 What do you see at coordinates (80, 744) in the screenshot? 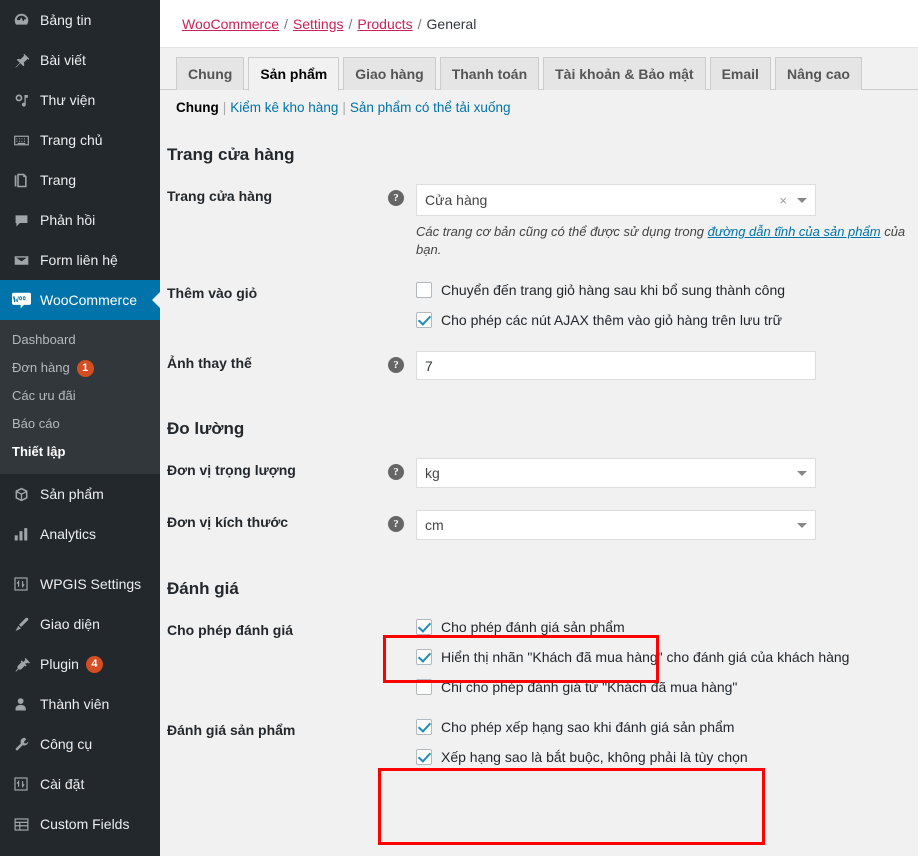
I see `sidebar-item-tools: Công cụ` at bounding box center [80, 744].